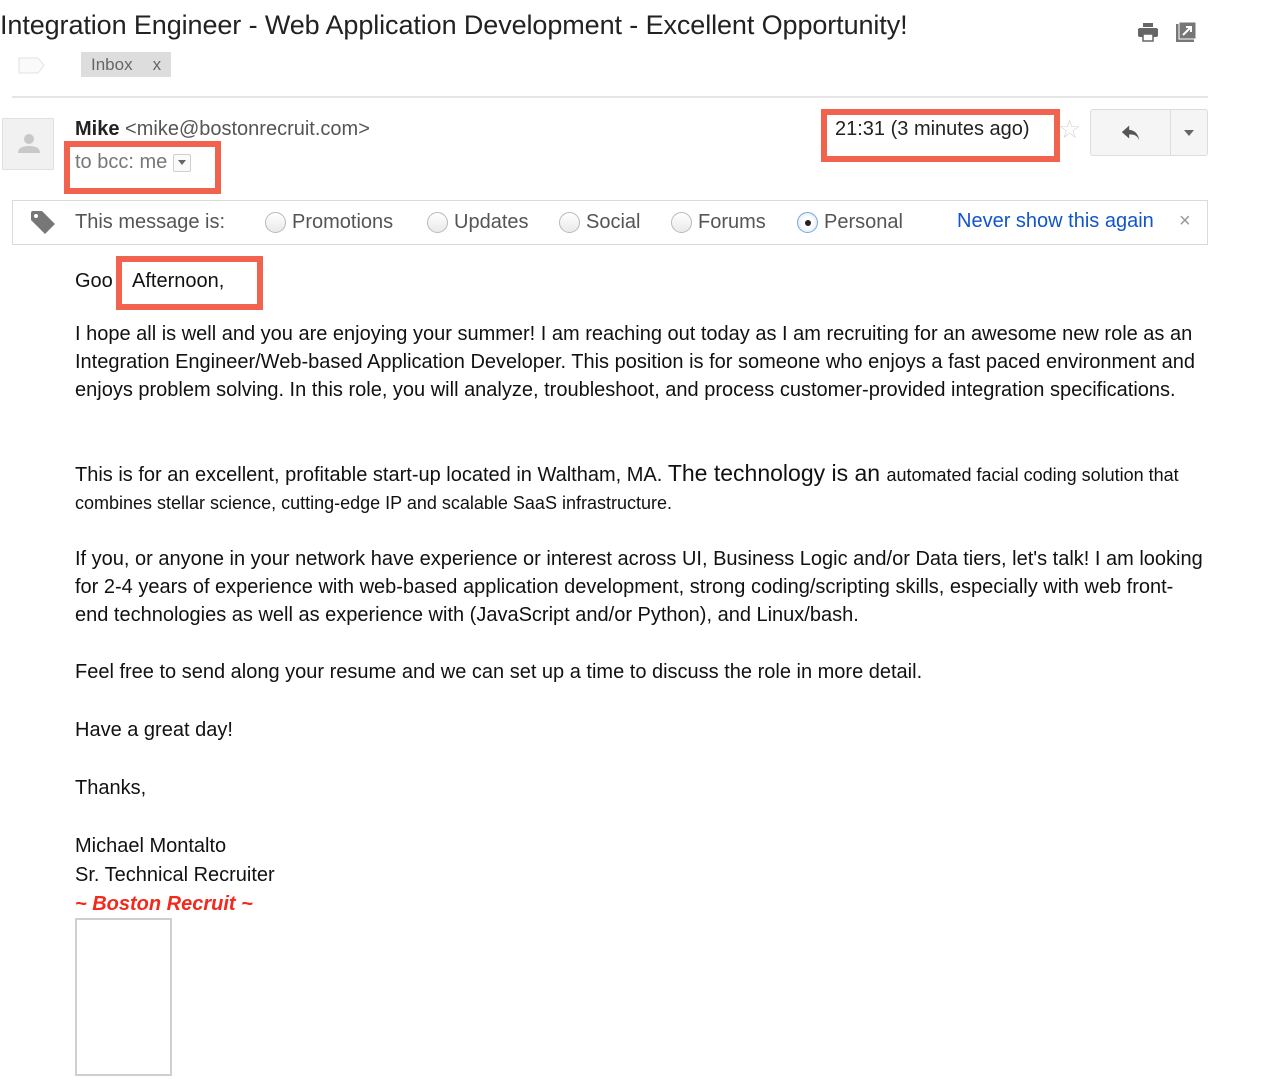 This screenshot has height=1087, width=1280. Describe the element at coordinates (1186, 32) in the screenshot. I see `new-window-icon` at that location.